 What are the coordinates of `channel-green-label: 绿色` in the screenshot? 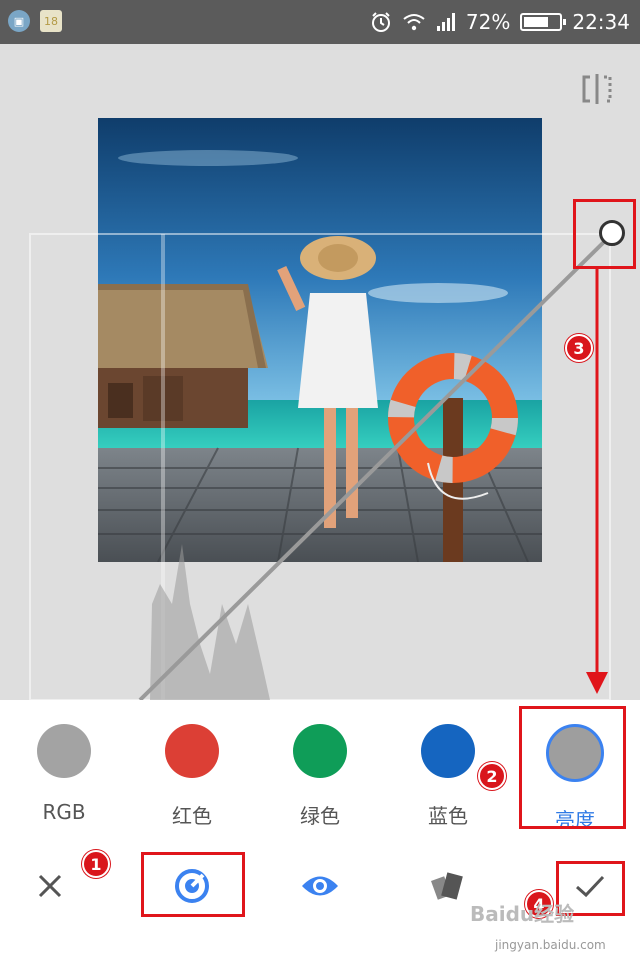 It's located at (320, 816).